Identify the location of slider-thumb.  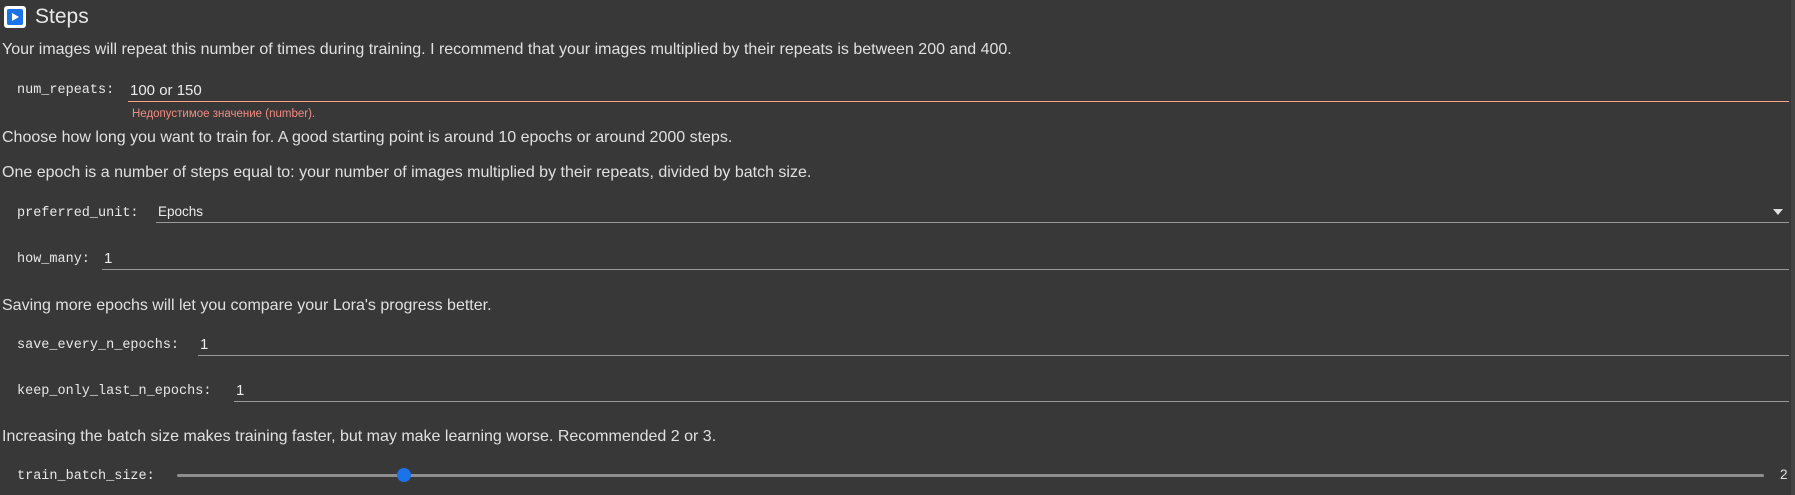
(403, 475).